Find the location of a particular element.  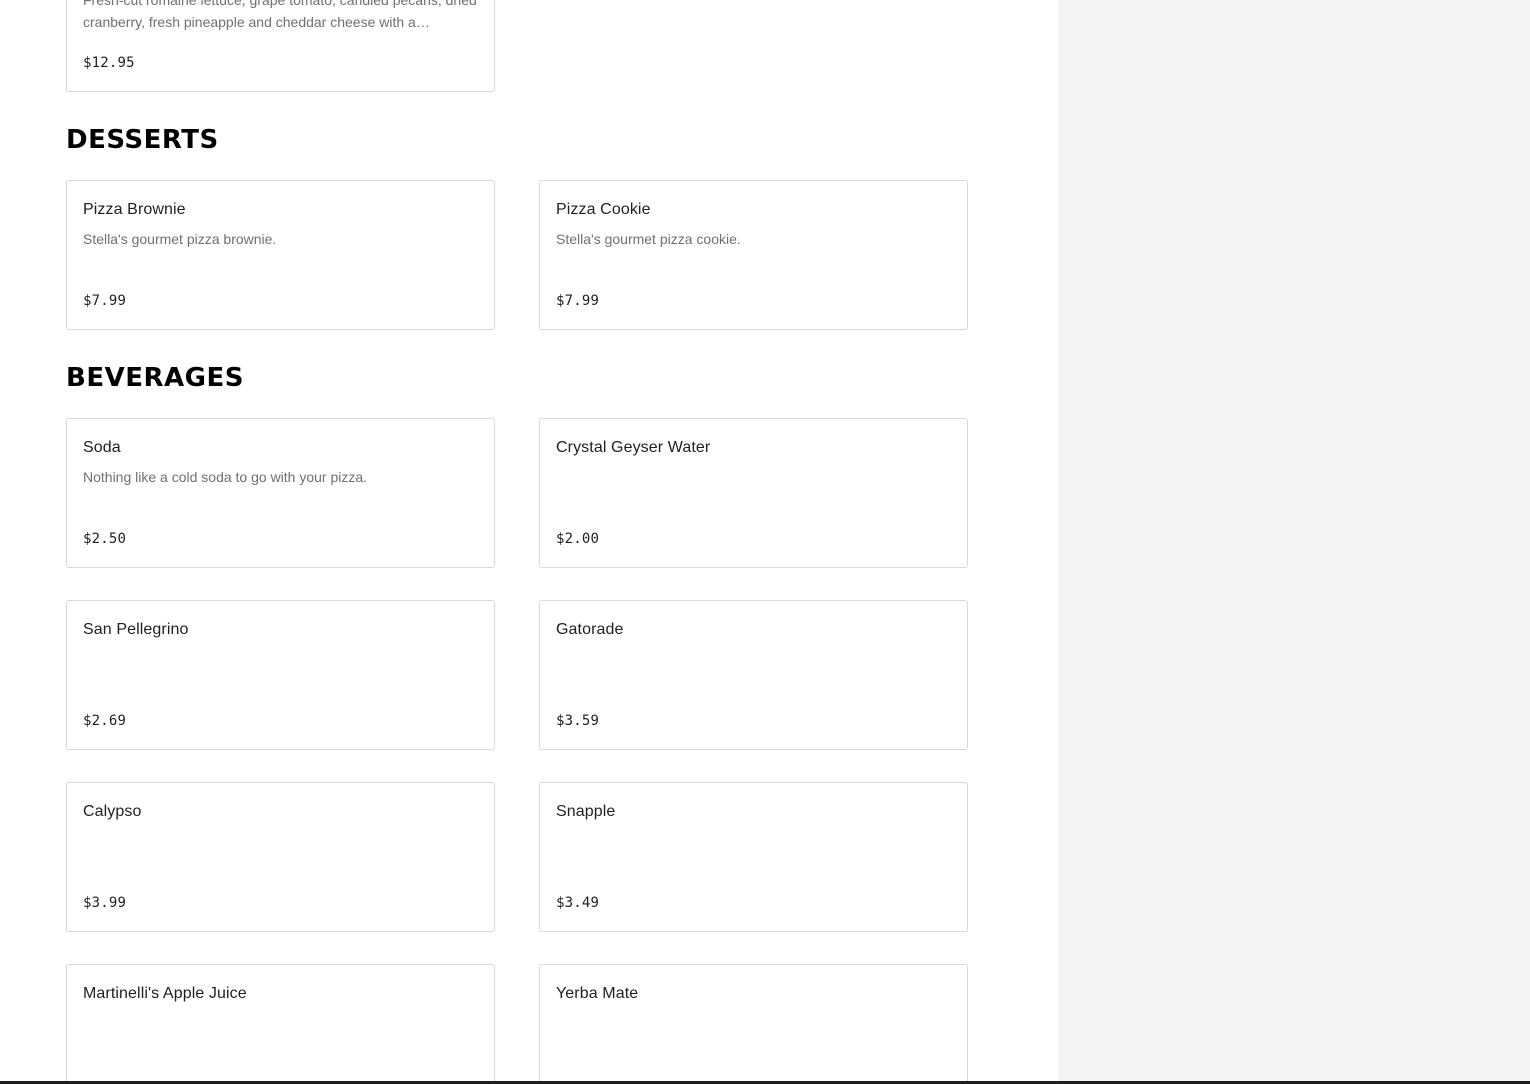

menu-item-card: Yerba Mate is located at coordinates (753, 1024).